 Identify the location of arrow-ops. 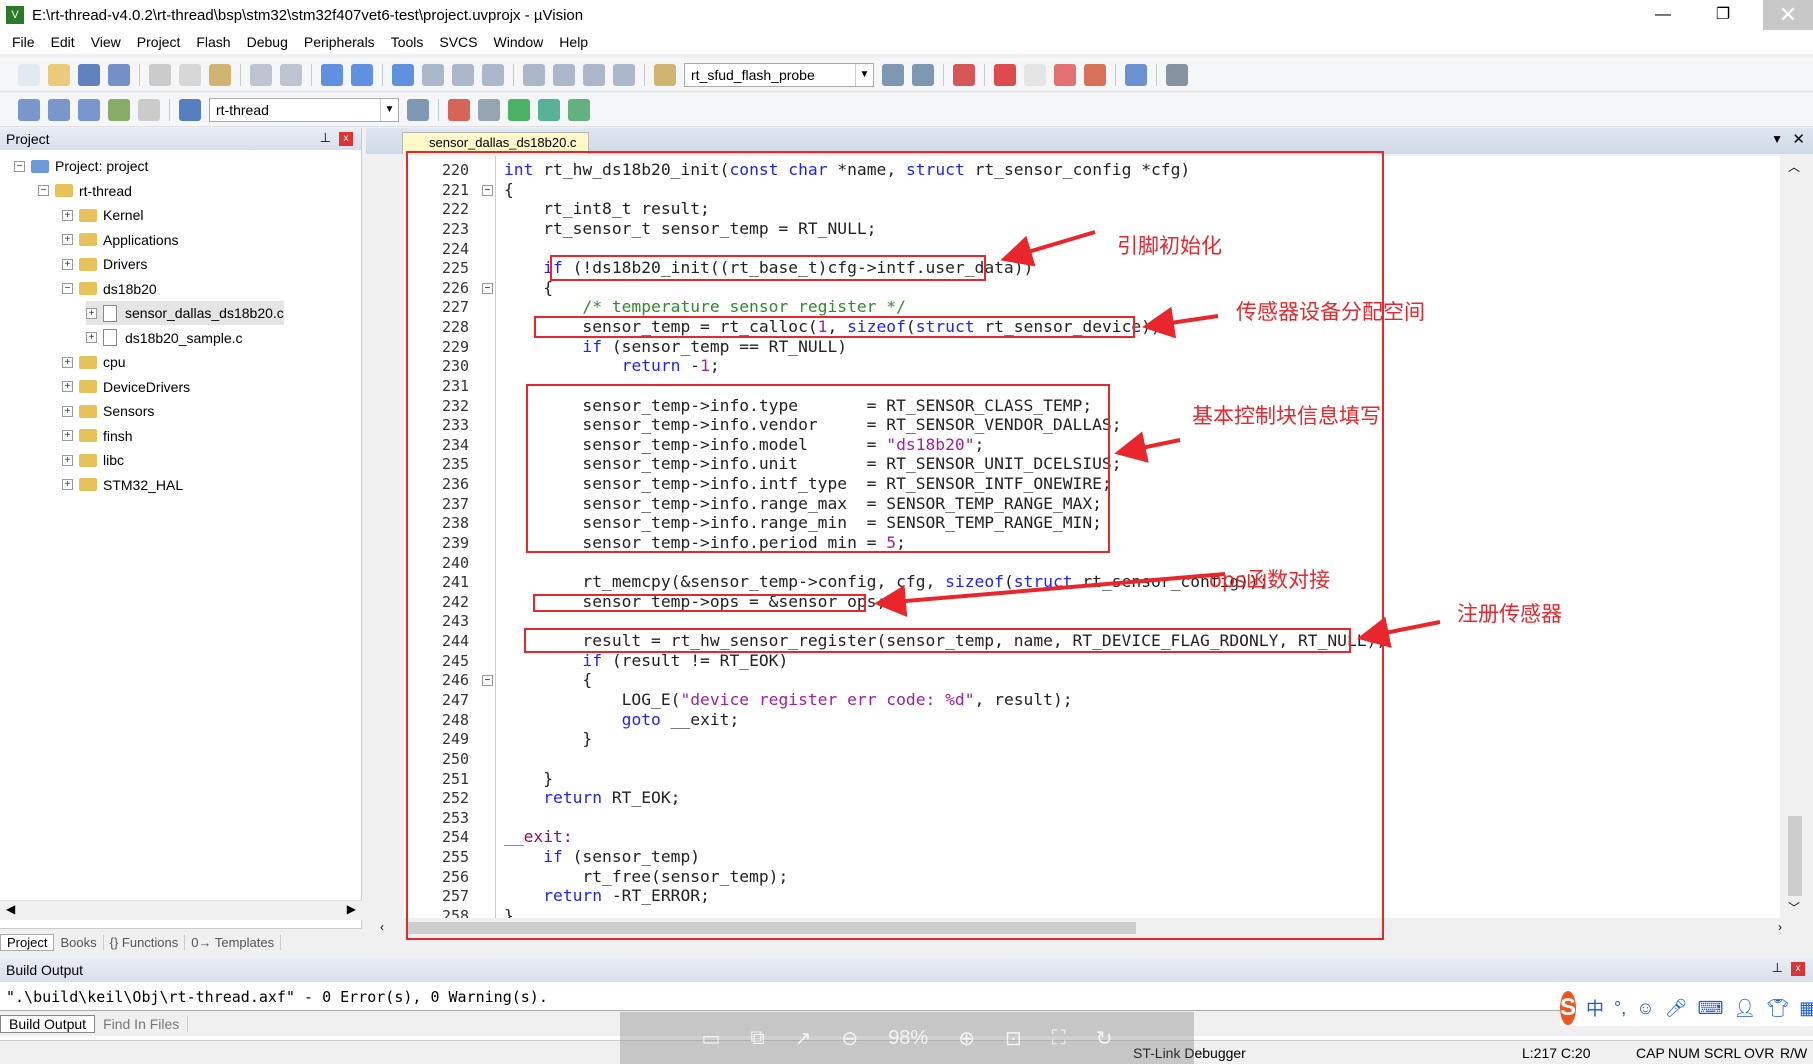
(1050, 594).